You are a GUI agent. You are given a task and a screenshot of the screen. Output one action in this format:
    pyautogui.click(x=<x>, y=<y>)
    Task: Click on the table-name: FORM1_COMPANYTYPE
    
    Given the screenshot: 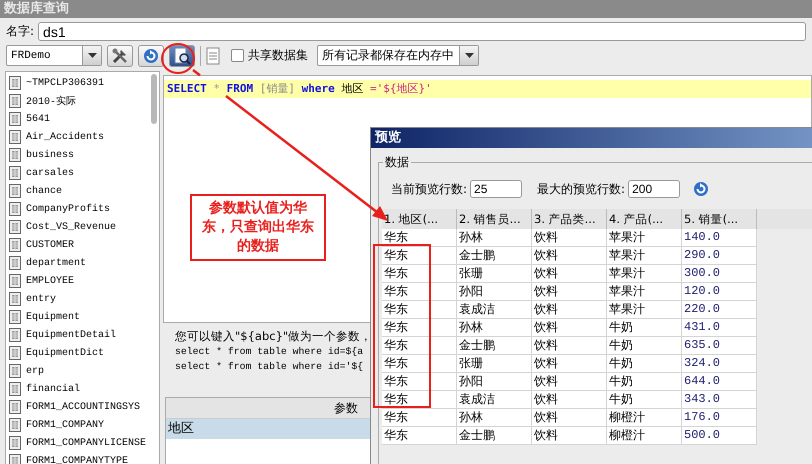 What is the action you would take?
    pyautogui.click(x=77, y=460)
    